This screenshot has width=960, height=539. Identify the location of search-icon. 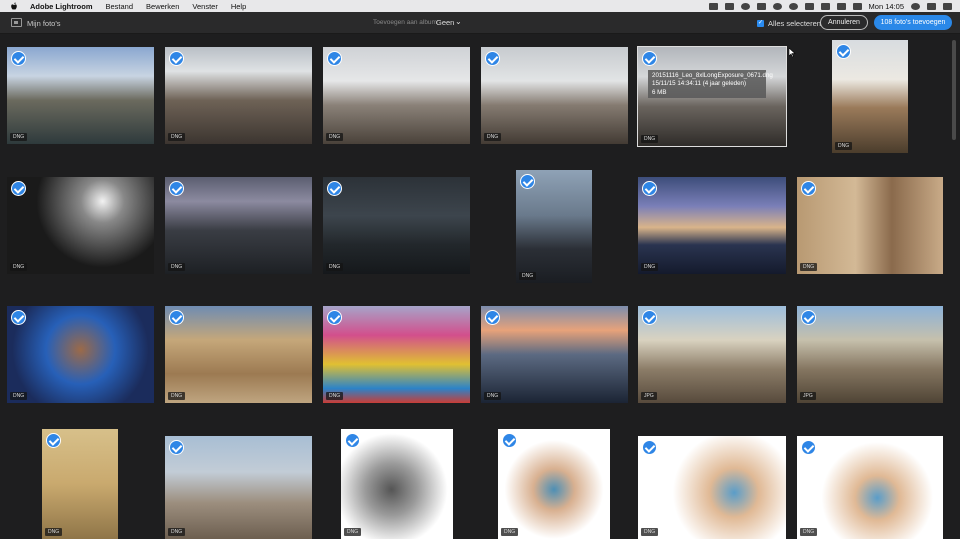
(931, 6).